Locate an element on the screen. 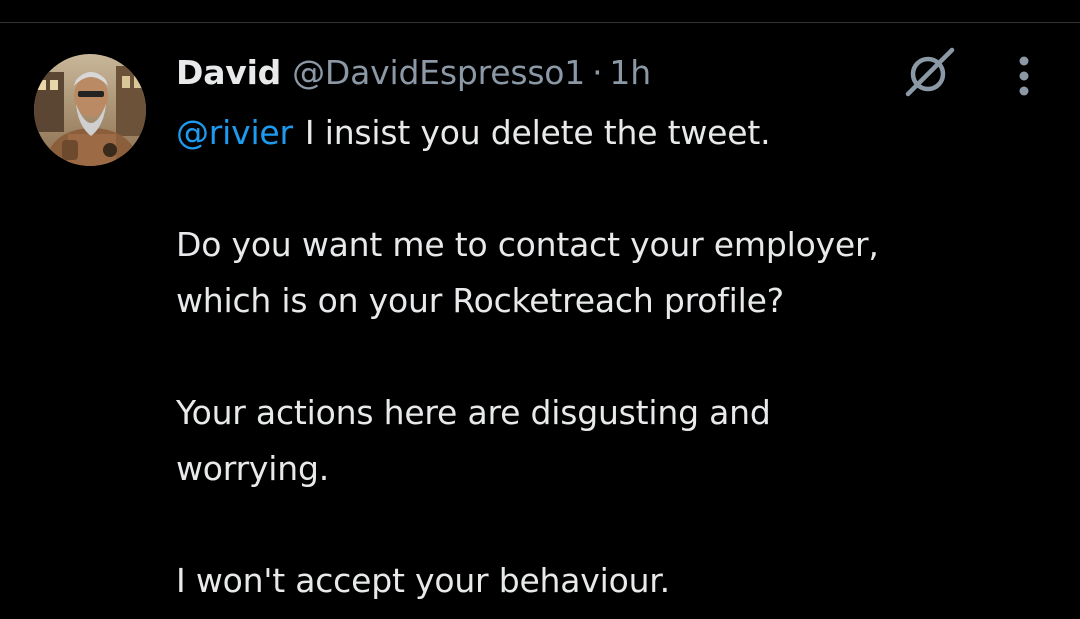  more-options-button is located at coordinates (1024, 76).